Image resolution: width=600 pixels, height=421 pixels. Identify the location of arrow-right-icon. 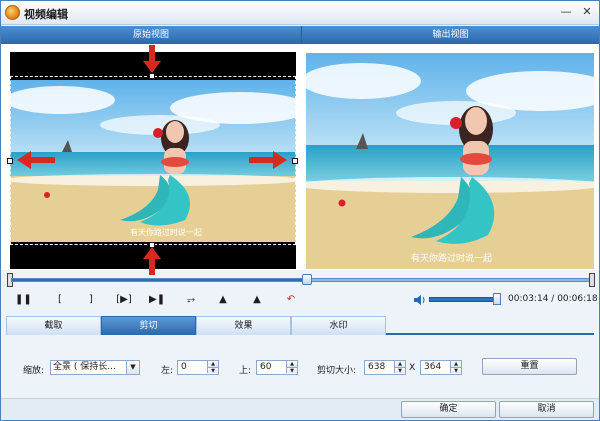
(268, 160).